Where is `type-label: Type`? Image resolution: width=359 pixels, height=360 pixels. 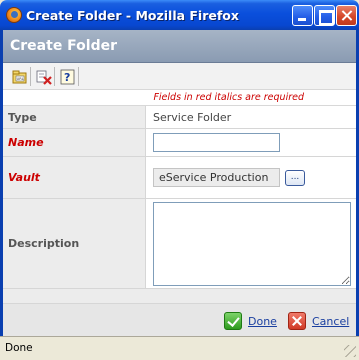
type-label: Type is located at coordinates (74, 117).